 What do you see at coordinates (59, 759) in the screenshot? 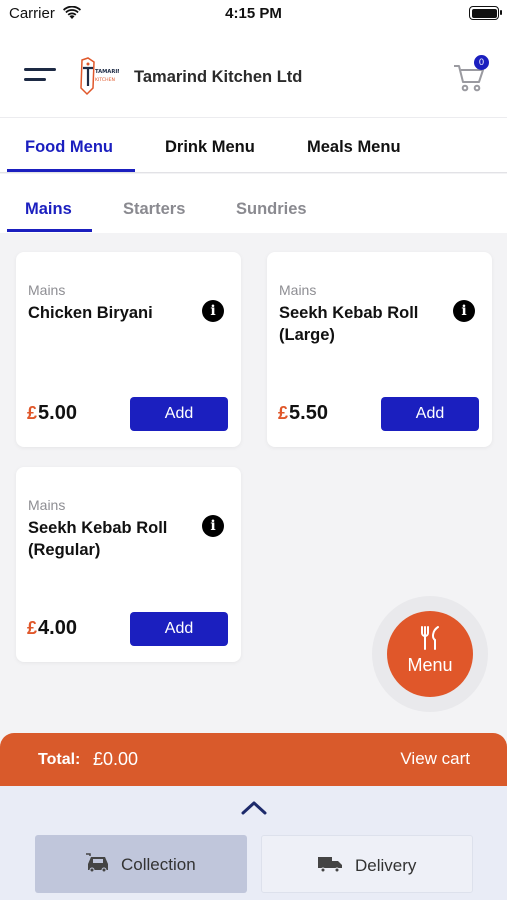
I see `total-label: Total:` at bounding box center [59, 759].